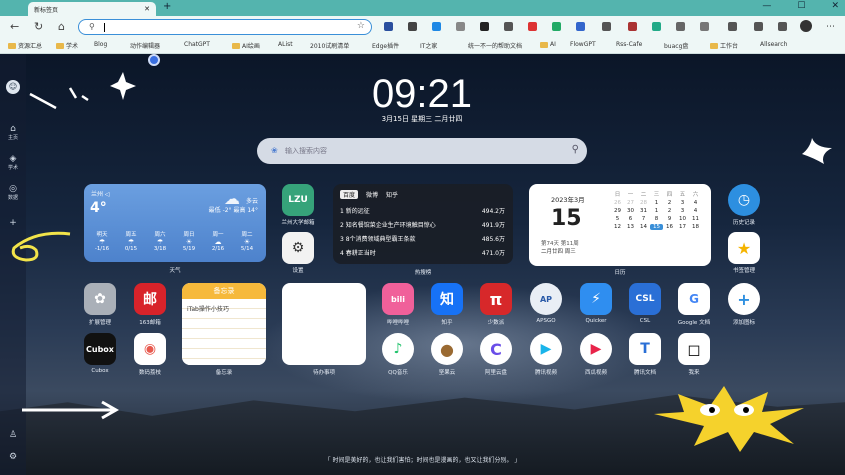 The height and width of the screenshot is (475, 845). I want to click on sidebar-item-academic: ◈ 学术, so click(13, 162).